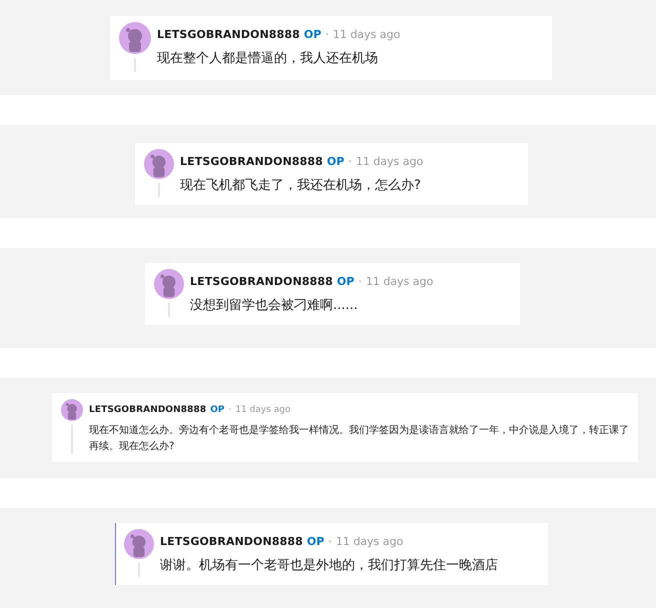  Describe the element at coordinates (329, 566) in the screenshot. I see `comment-text: 谢谢。机场有一个老哥也是外地的，我们打算先住一晚酒店` at that location.